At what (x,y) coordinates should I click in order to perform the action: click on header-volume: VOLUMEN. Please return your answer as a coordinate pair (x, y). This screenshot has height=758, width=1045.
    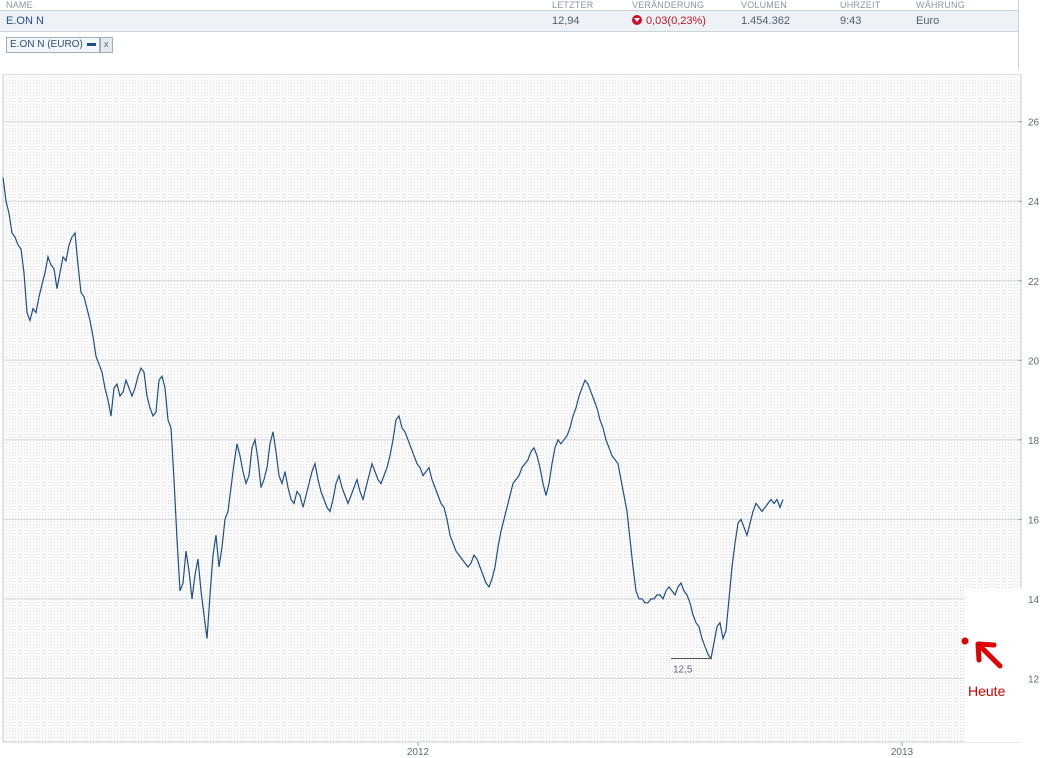
    Looking at the image, I should click on (764, 5).